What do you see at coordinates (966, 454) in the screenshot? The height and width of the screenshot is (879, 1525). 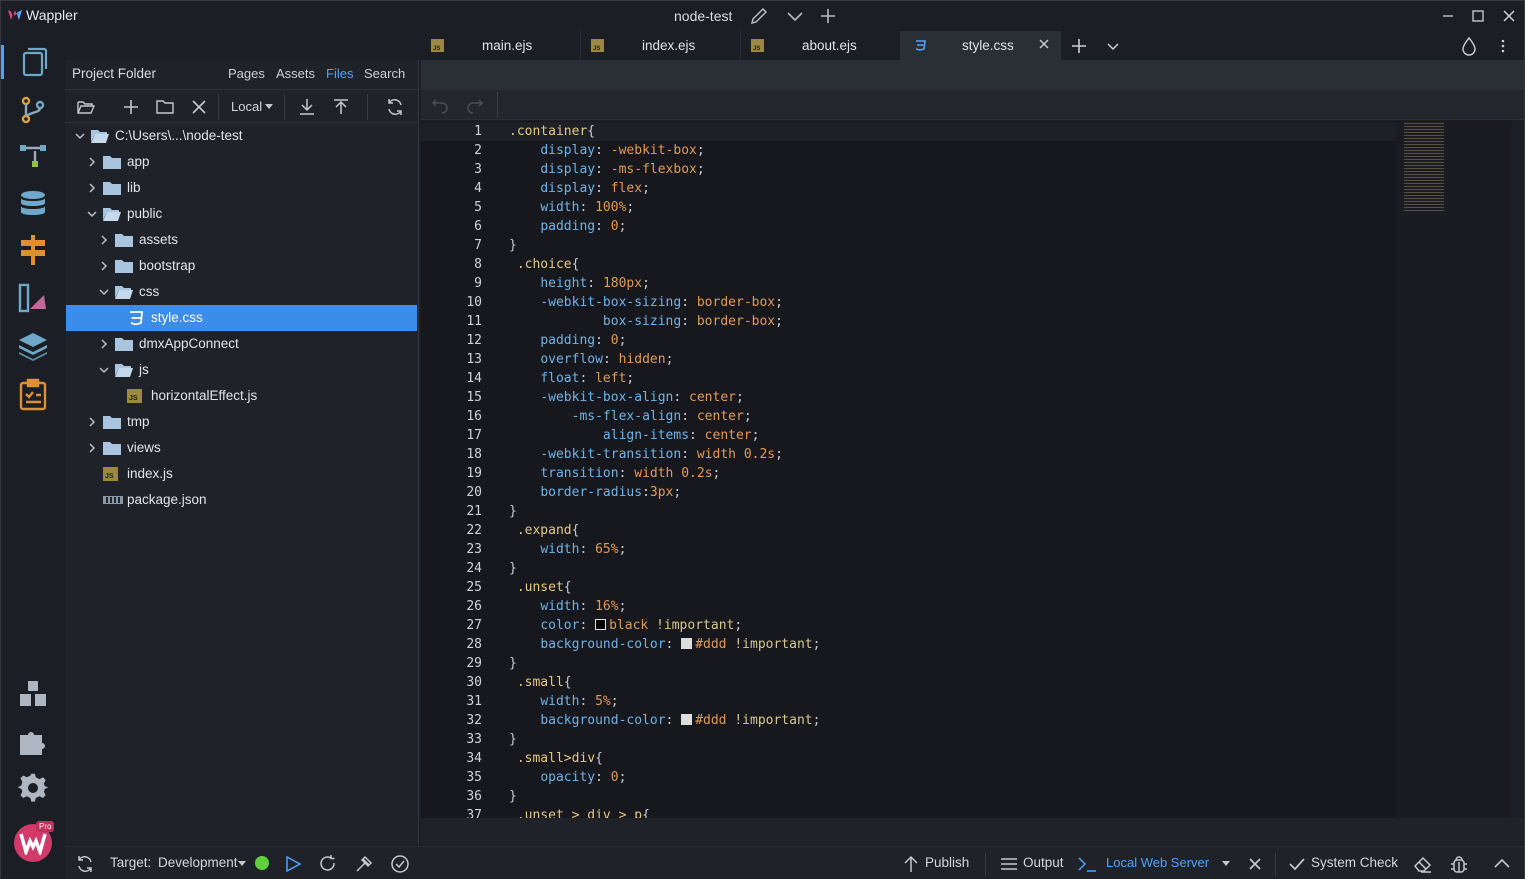 I see `code-line: 18 -webkit-transition: width 0.2s;` at bounding box center [966, 454].